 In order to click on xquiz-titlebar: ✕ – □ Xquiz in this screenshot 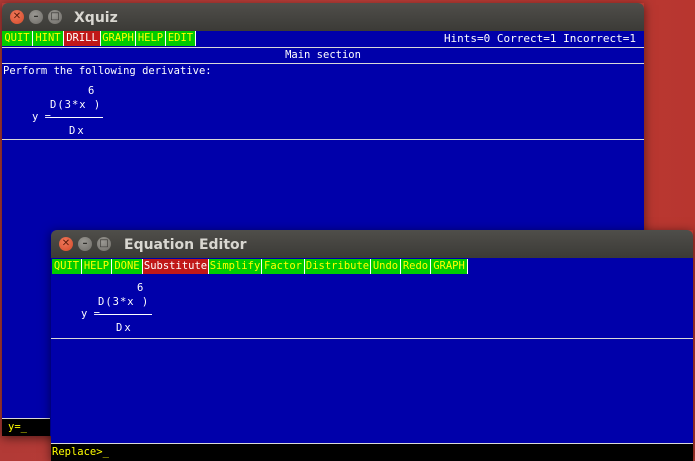, I will do `click(323, 18)`.